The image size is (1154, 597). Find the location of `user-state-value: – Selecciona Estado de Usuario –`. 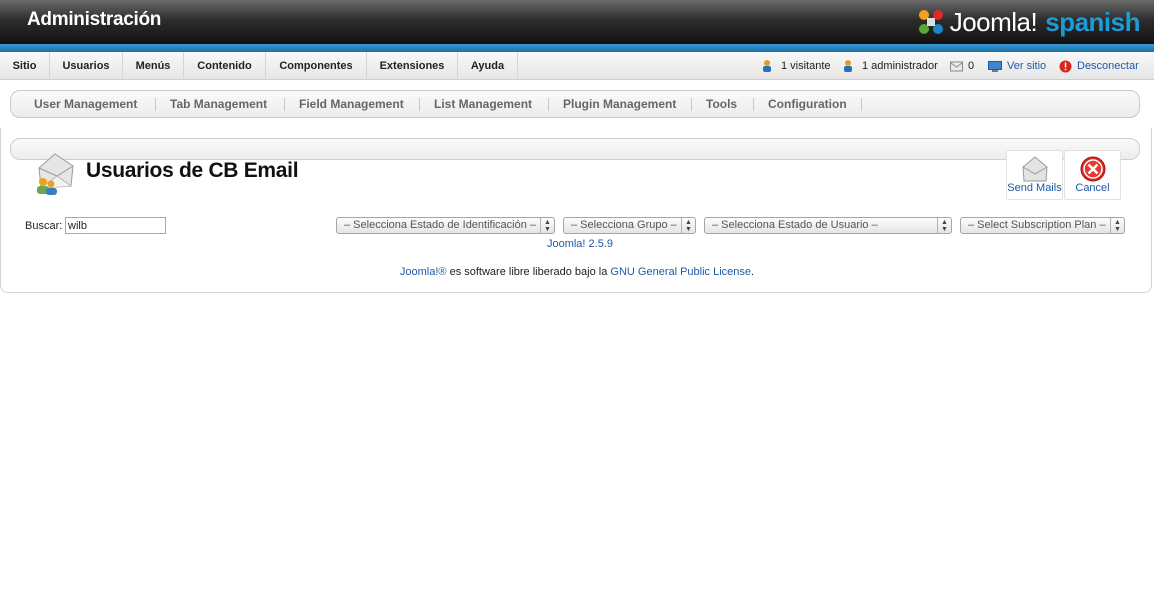

user-state-value: – Selecciona Estado de Usuario – is located at coordinates (795, 225).